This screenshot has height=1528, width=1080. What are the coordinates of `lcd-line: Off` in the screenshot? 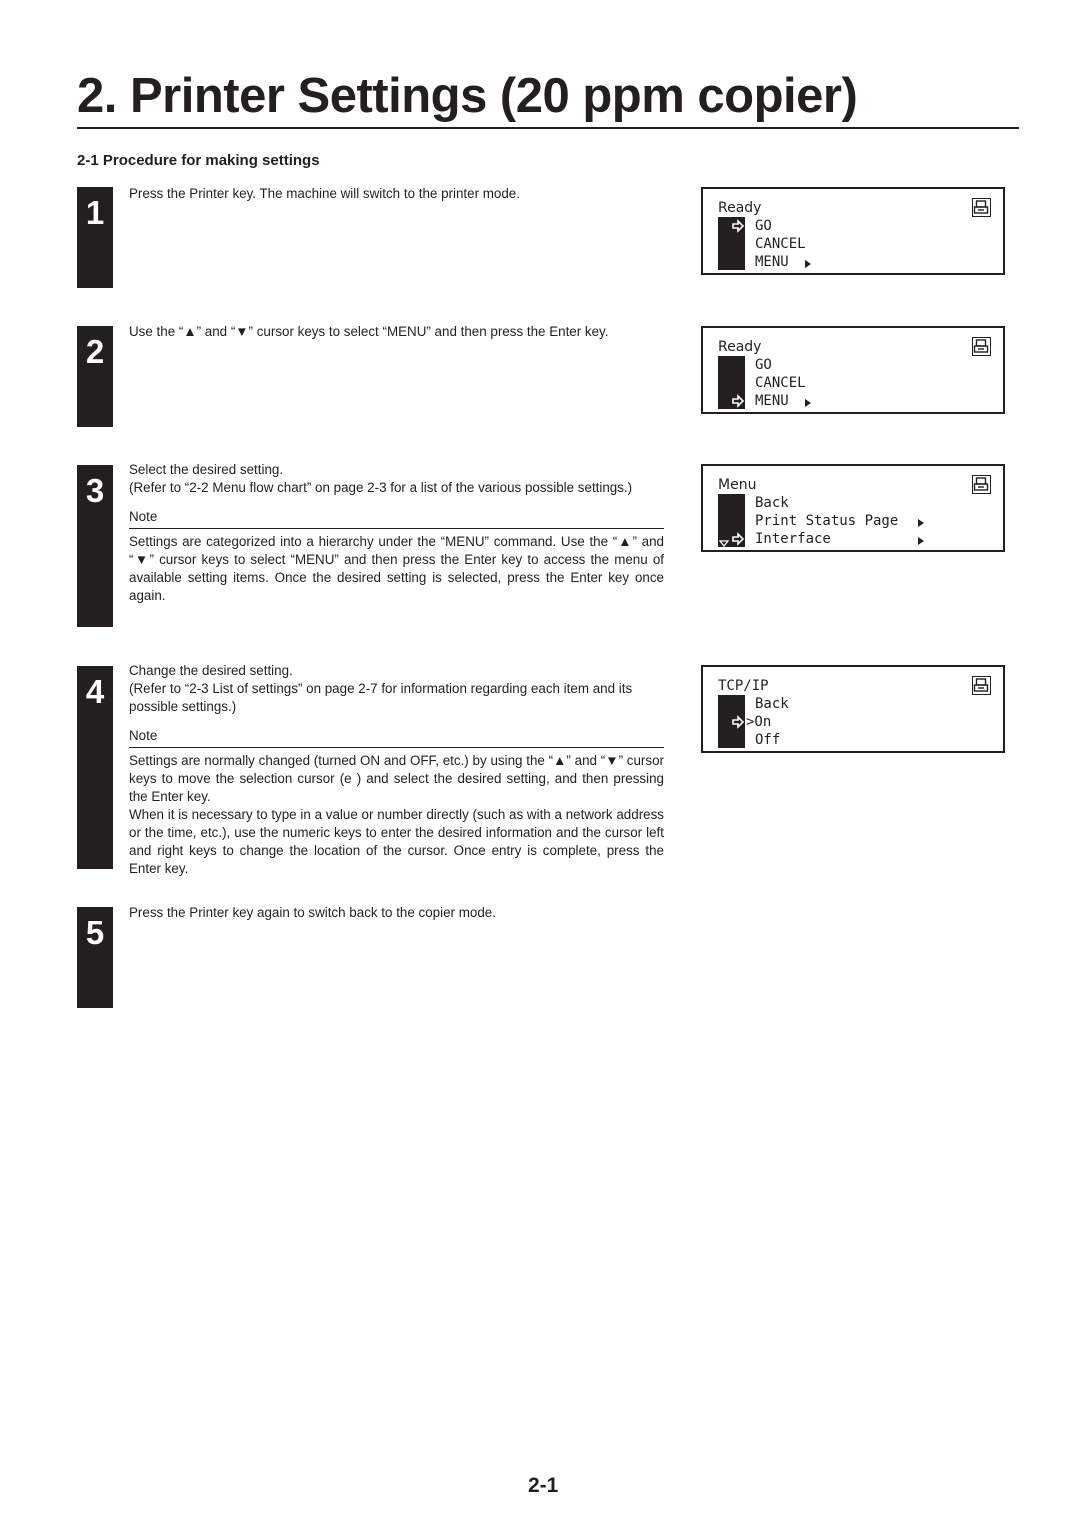 It's located at (768, 740).